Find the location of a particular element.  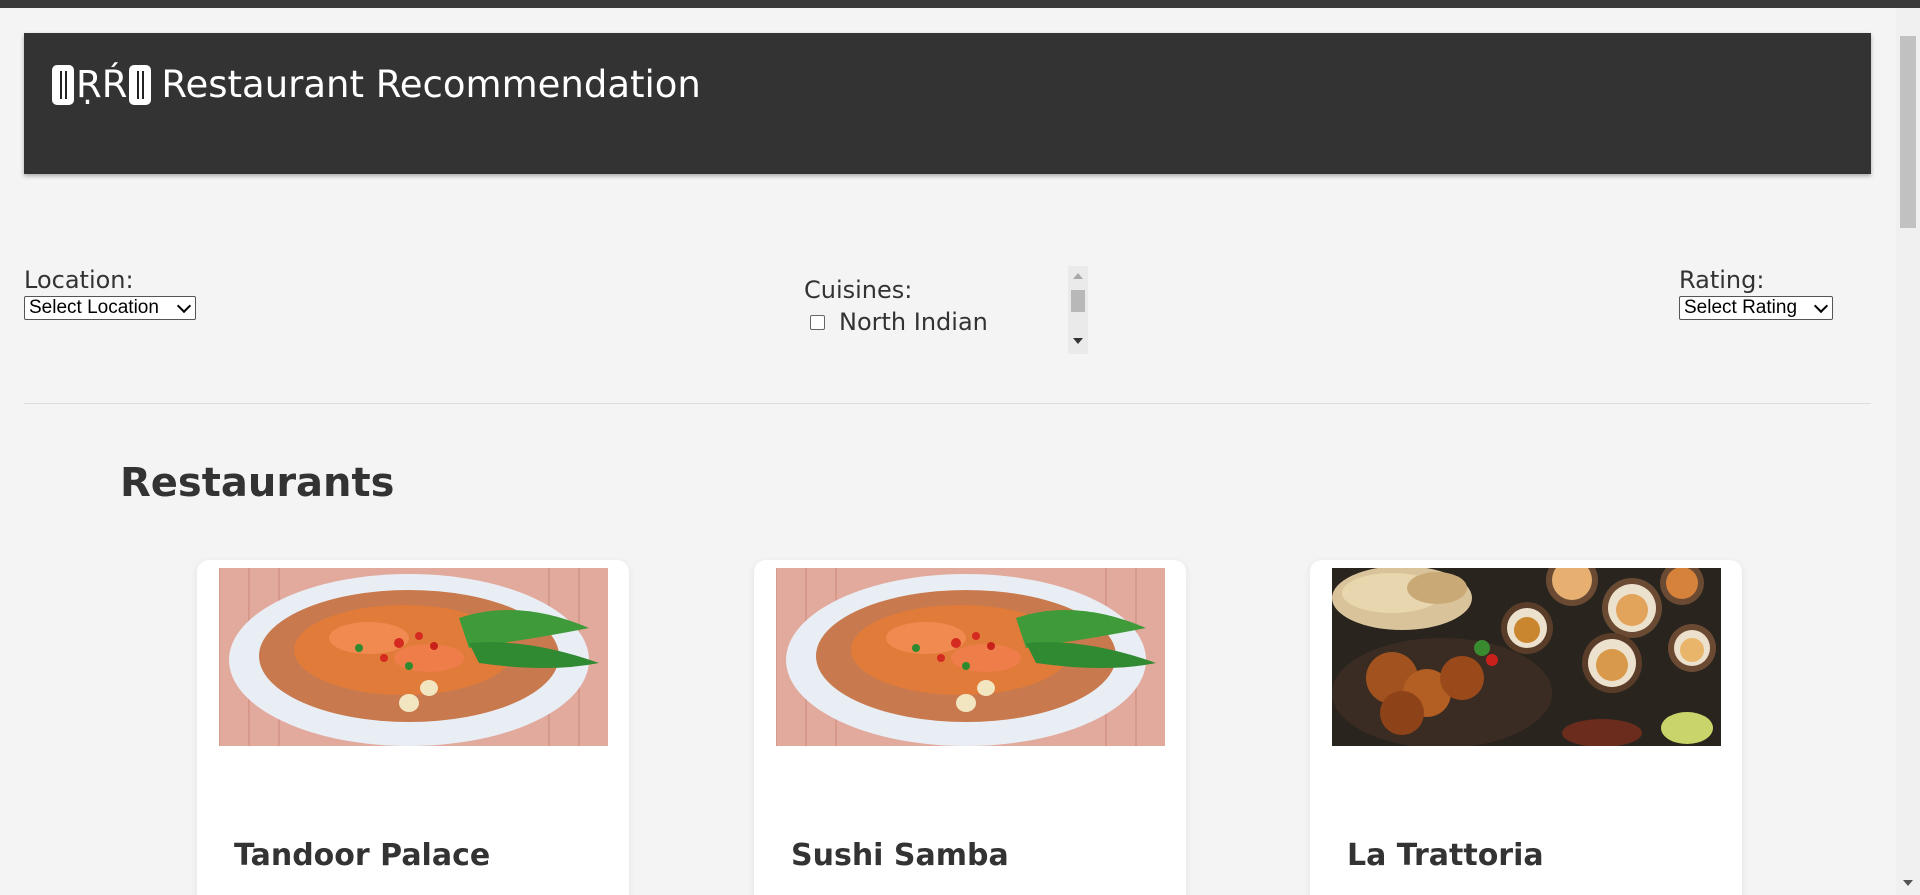

restaurant-card: Tandoor Palace is located at coordinates (413, 727).